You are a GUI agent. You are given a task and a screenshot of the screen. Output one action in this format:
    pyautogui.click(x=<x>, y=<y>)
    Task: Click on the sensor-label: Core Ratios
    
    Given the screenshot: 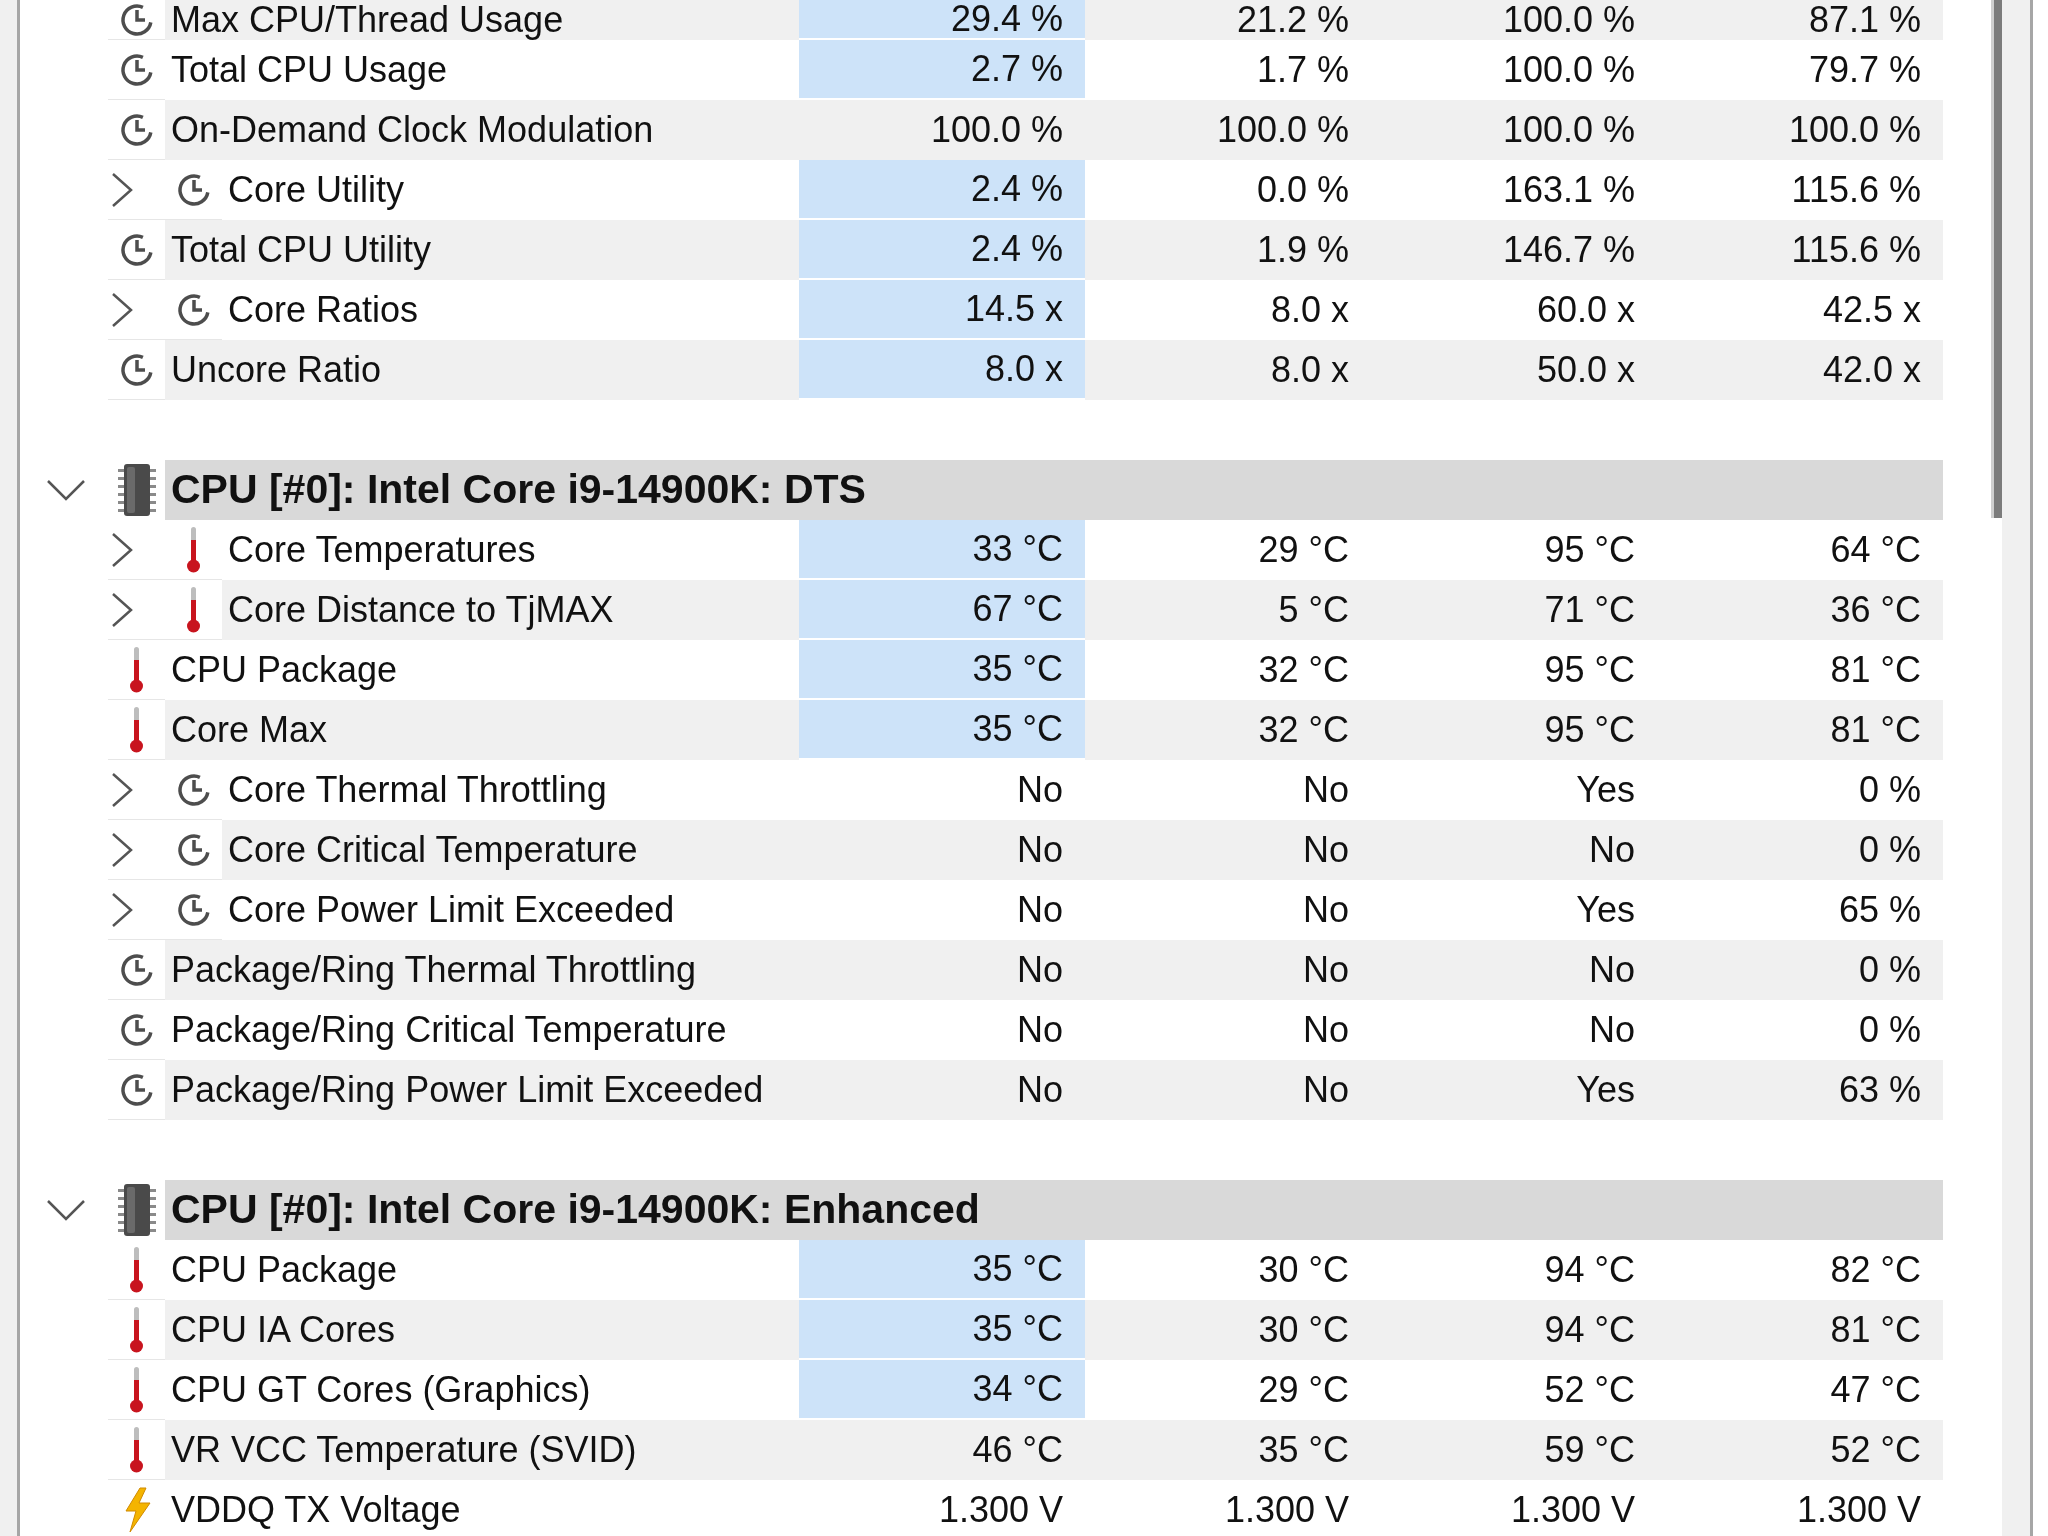 What is the action you would take?
    pyautogui.click(x=323, y=310)
    